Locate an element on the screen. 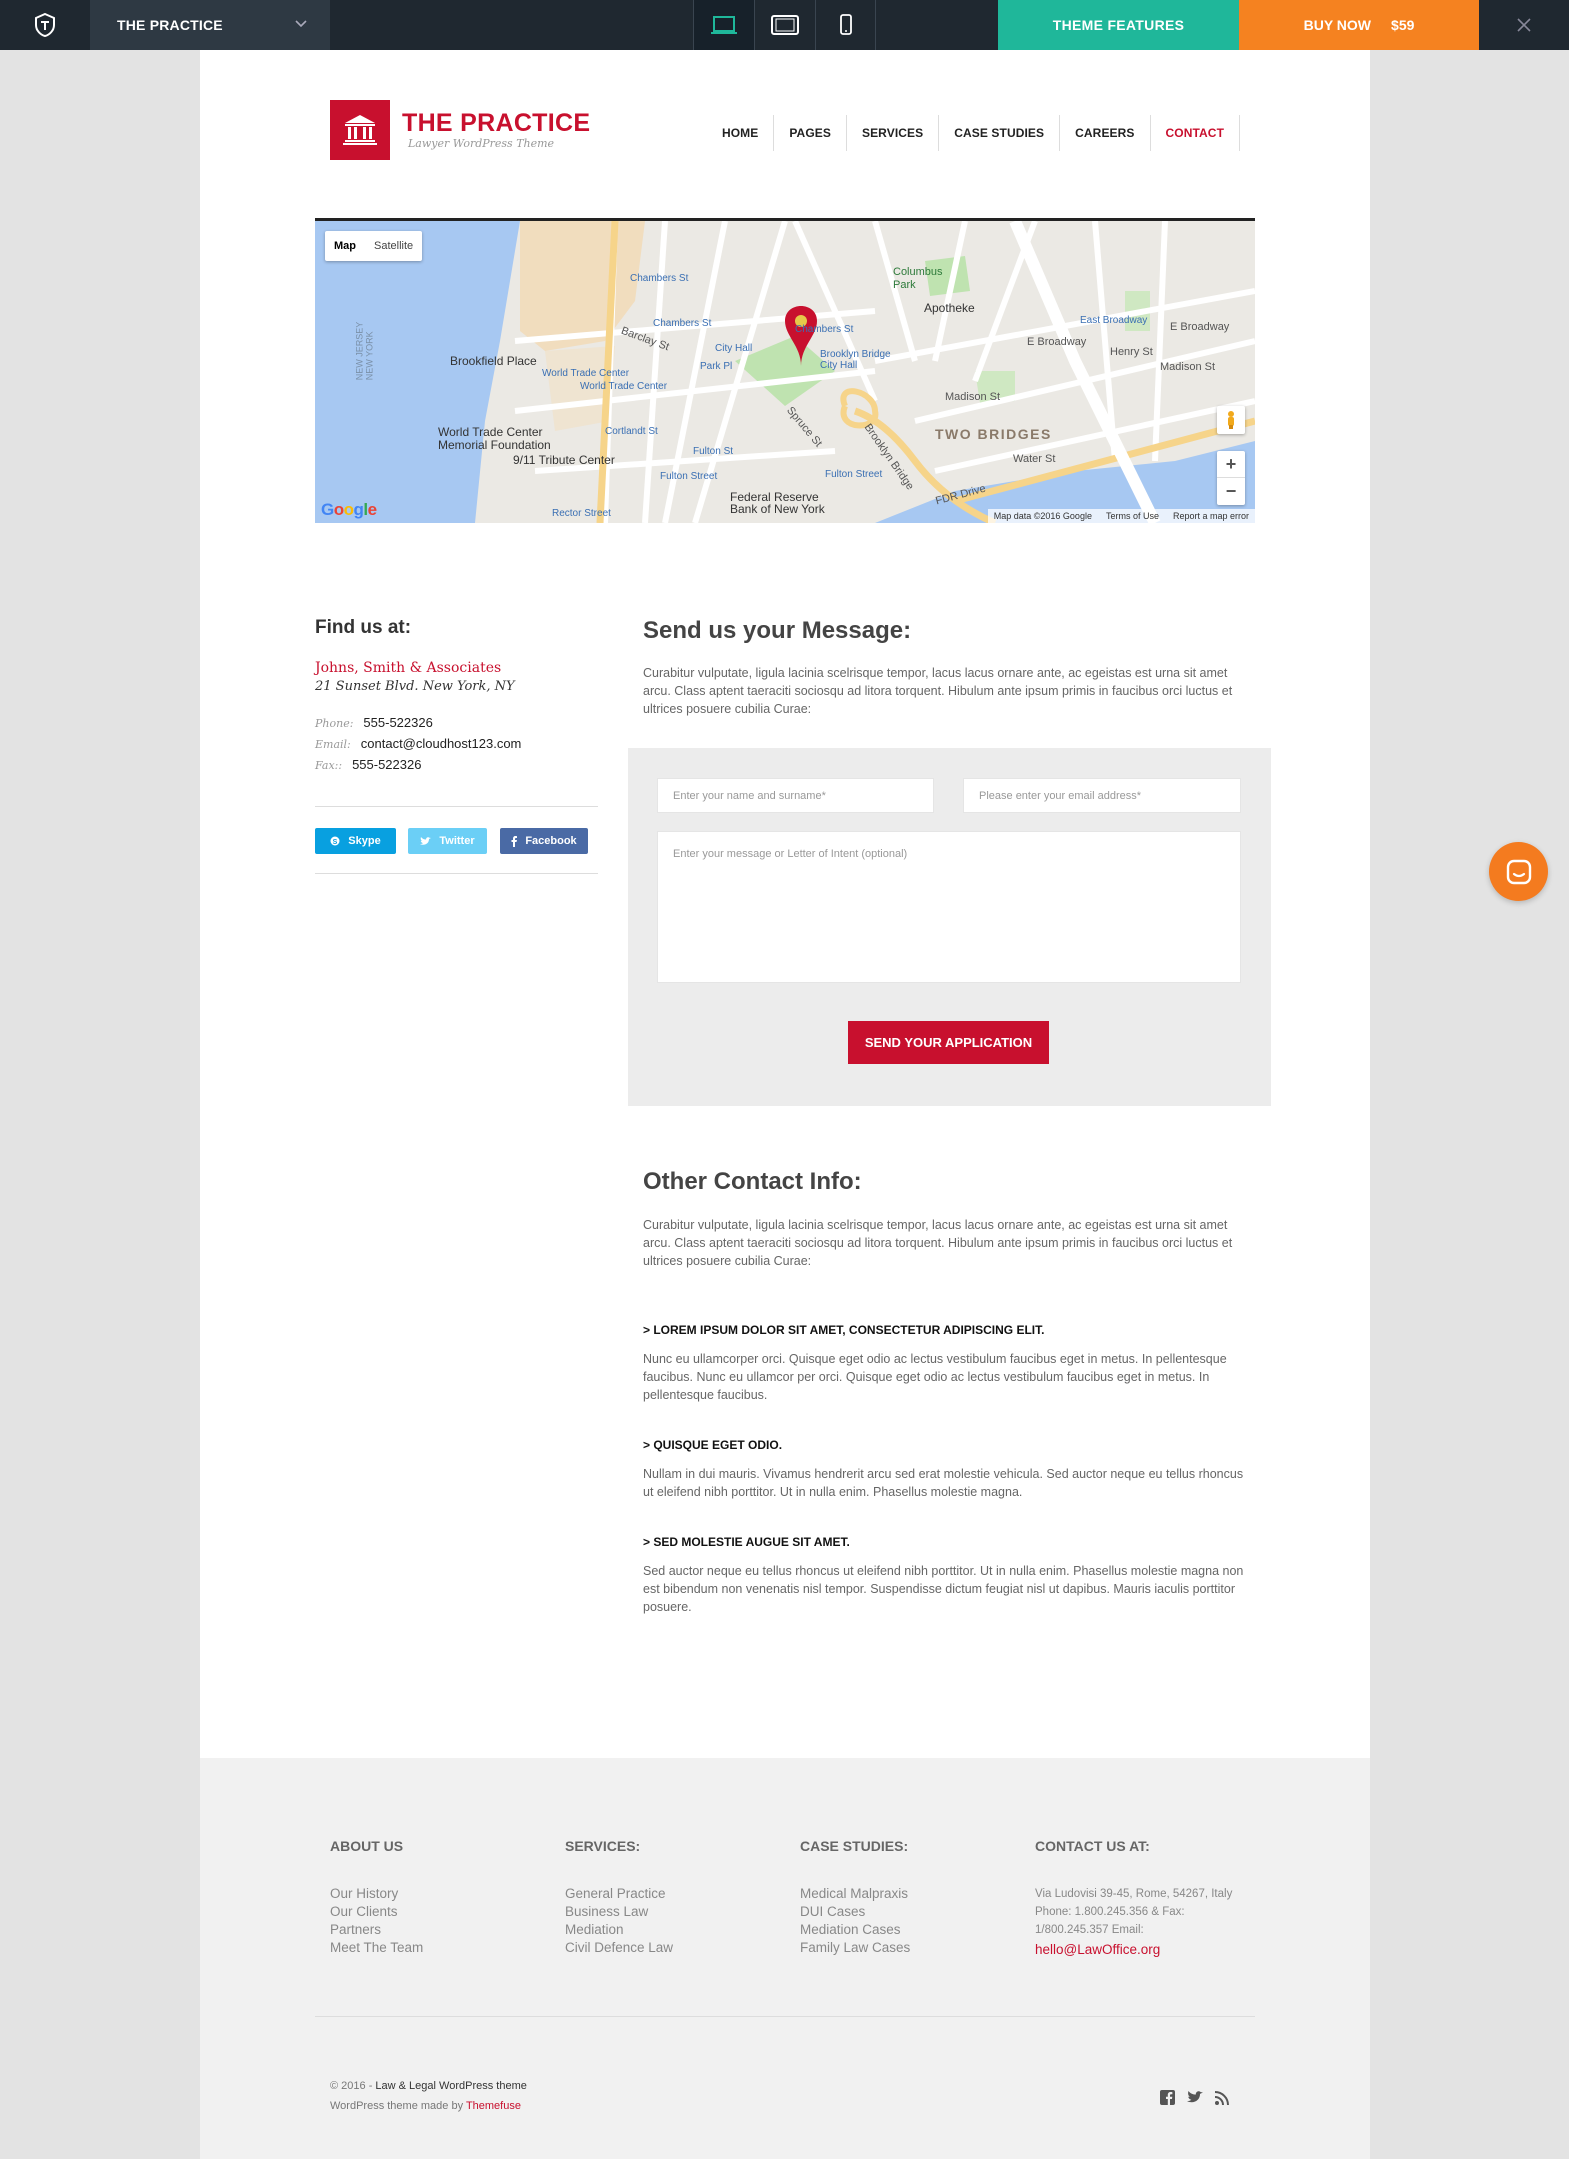 This screenshot has width=1569, height=2159. theme-features-button: THEME FEATURES is located at coordinates (1118, 25).